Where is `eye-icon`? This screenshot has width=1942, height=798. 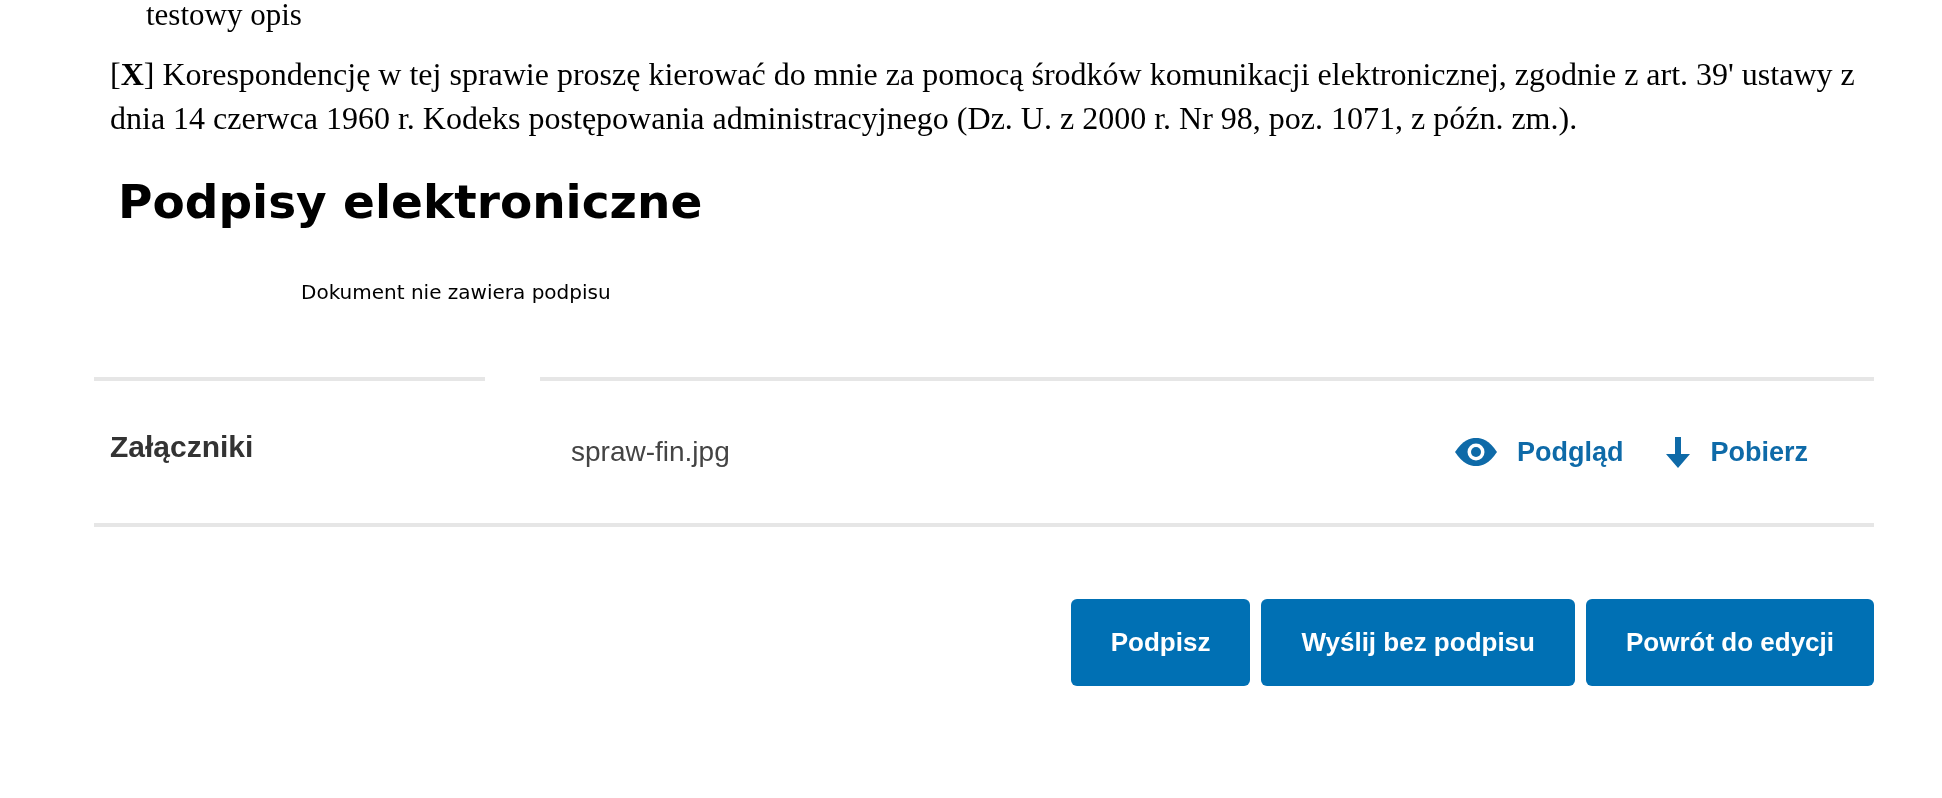 eye-icon is located at coordinates (1475, 452).